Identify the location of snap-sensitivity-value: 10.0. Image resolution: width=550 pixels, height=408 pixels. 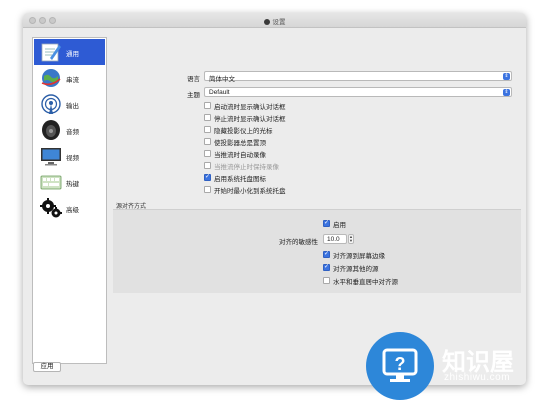
(333, 239).